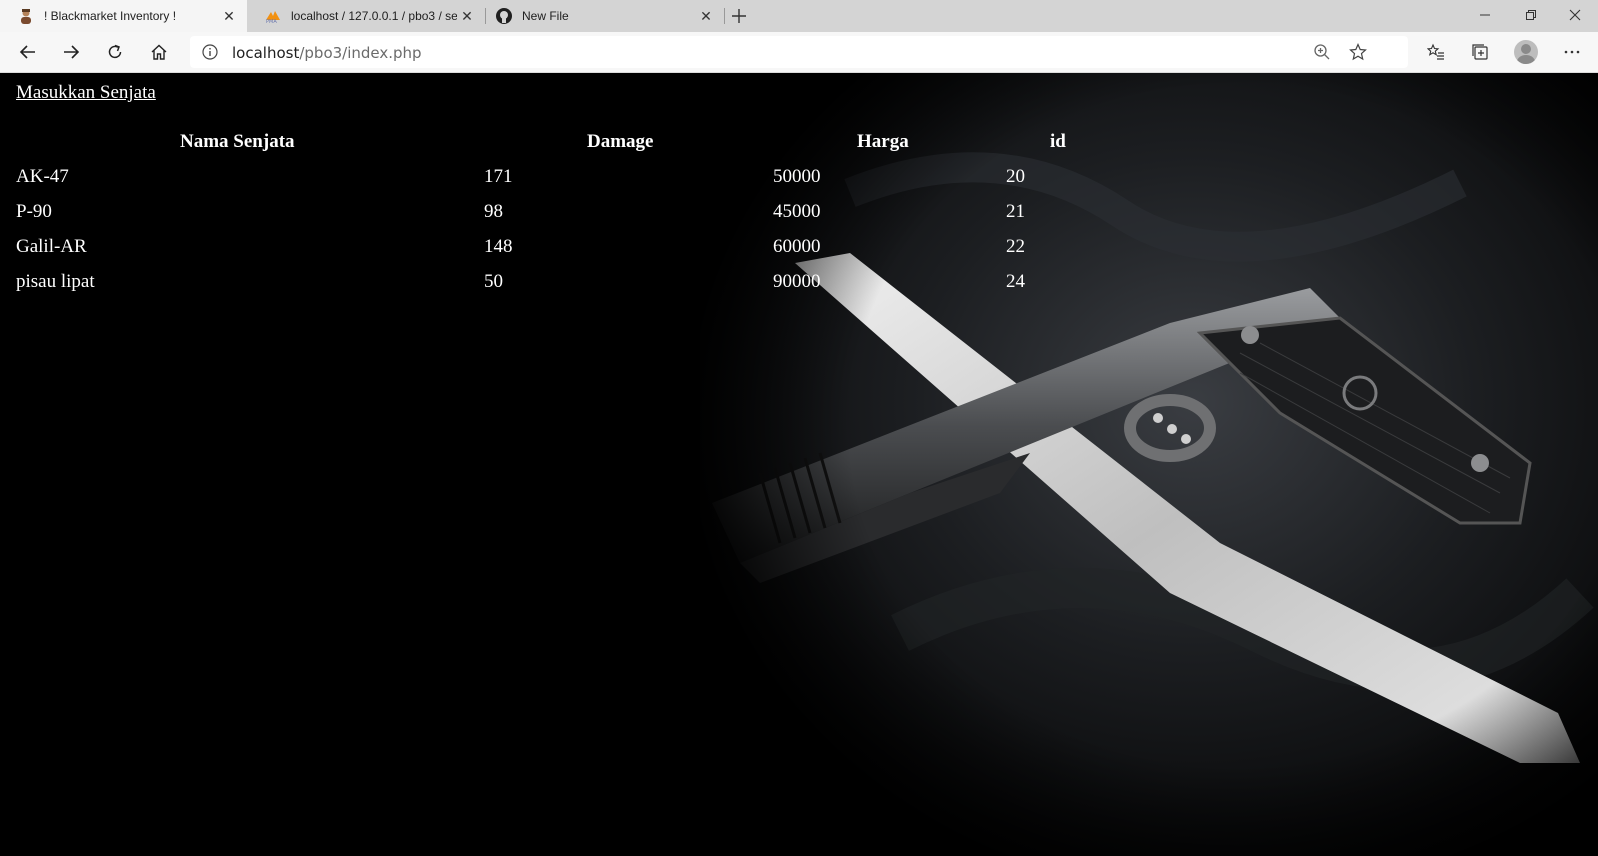 Image resolution: width=1598 pixels, height=856 pixels. What do you see at coordinates (28, 52) in the screenshot?
I see `back-arrow-icon` at bounding box center [28, 52].